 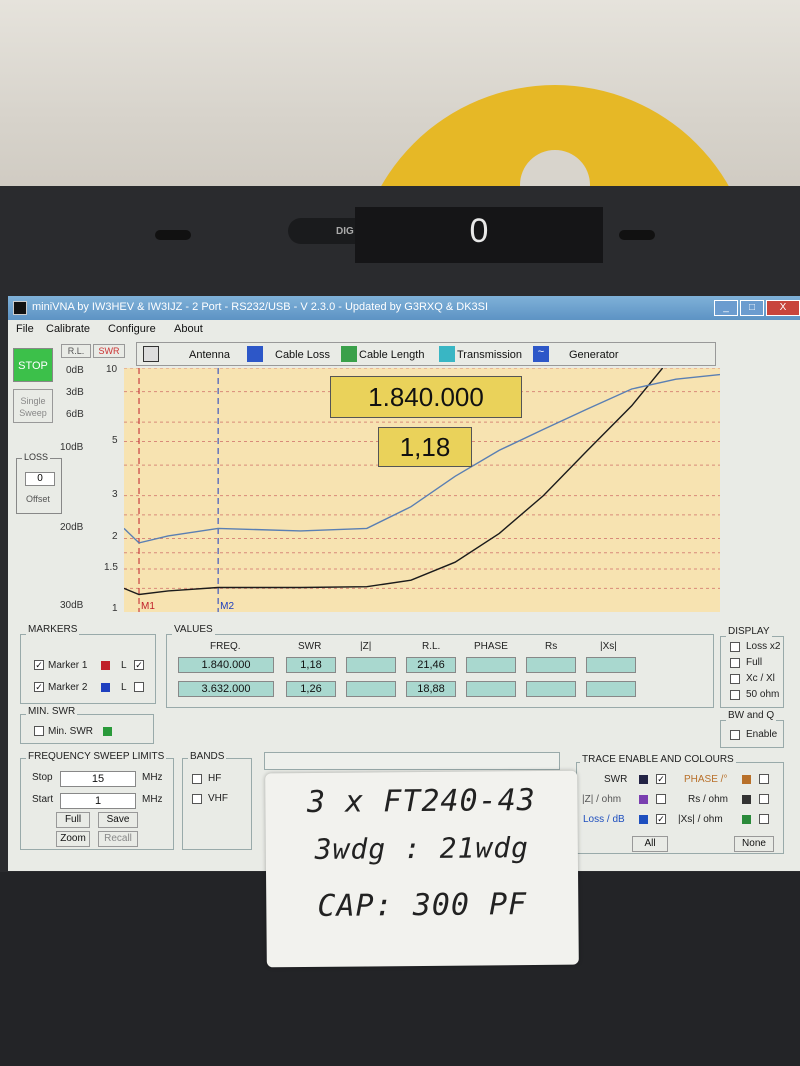 I want to click on trace-z-checkbox, so click(x=661, y=799).